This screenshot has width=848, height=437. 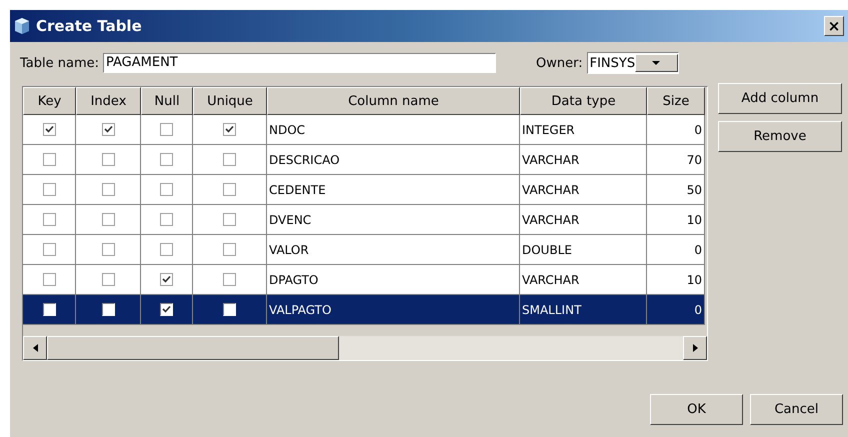 I want to click on table-row: CEDENTE VARCHAR 50, so click(x=365, y=190).